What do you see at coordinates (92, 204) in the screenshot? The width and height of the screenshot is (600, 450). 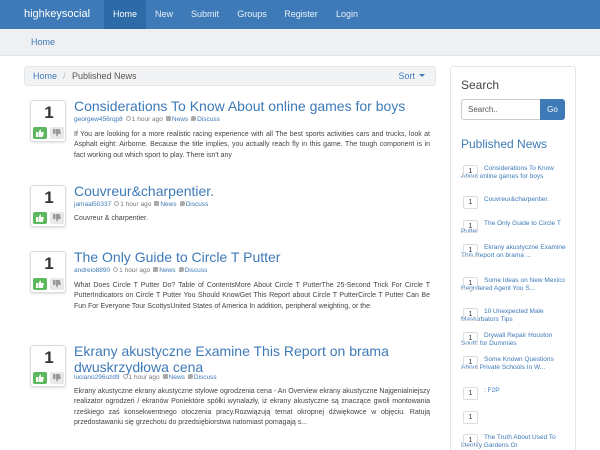 I see `post-author: jamaal50337` at bounding box center [92, 204].